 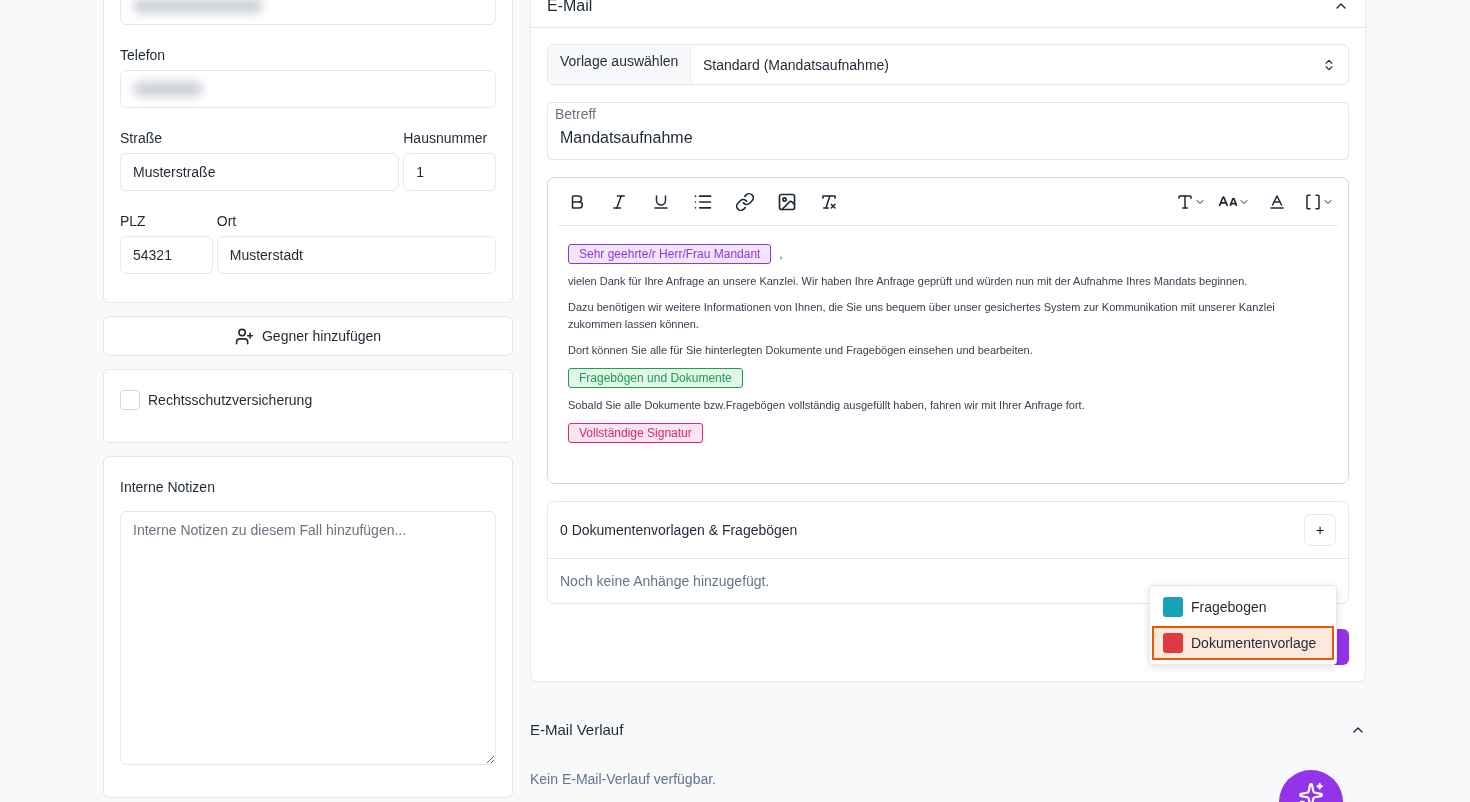 I want to click on body-text: vielen Dank für Ihre Anfrage an unsere Kanzlei. Wir haben Ihre Anfrage geprüft und würden nun mit der Aufnahme Ihres Mandats beginnen., so click(x=908, y=281).